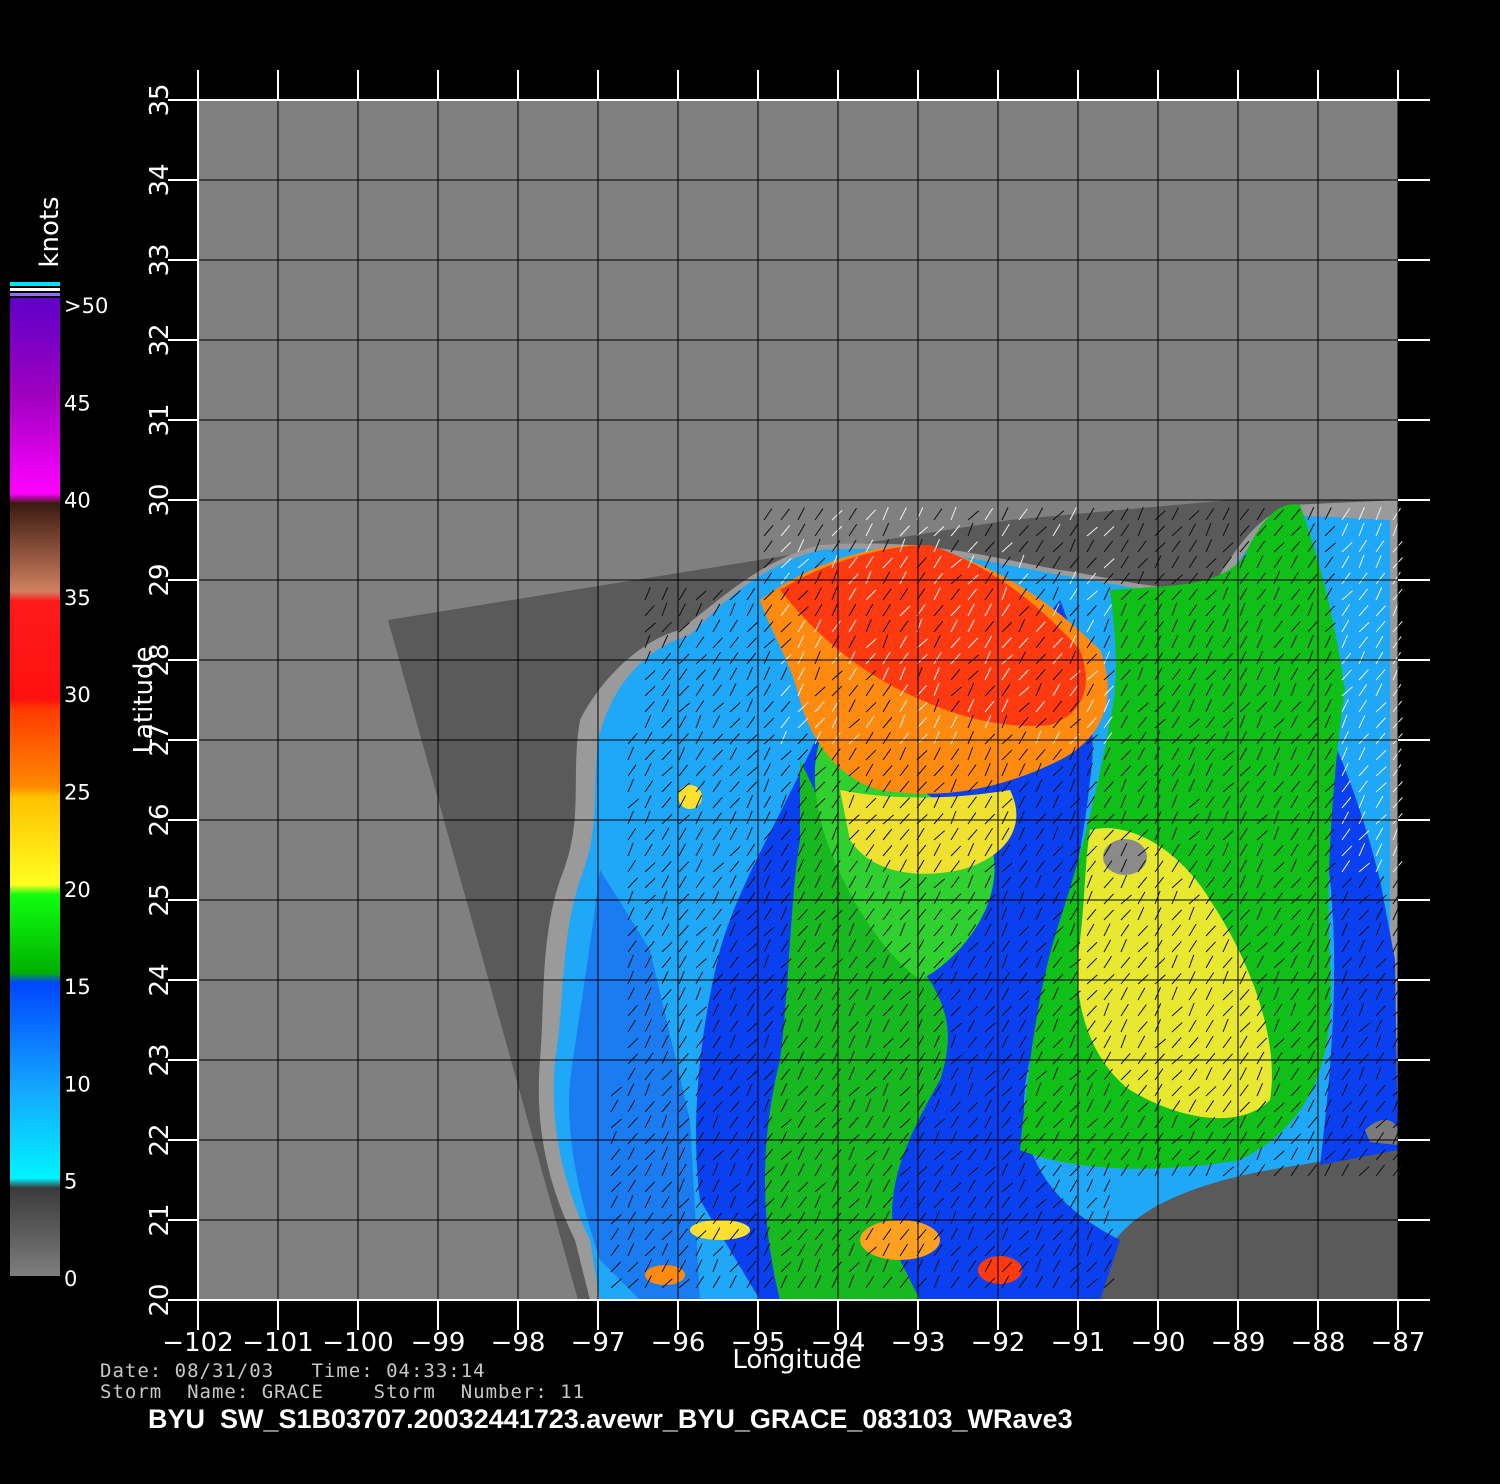  I want to click on lon-tick-label: −90, so click(1158, 1343).